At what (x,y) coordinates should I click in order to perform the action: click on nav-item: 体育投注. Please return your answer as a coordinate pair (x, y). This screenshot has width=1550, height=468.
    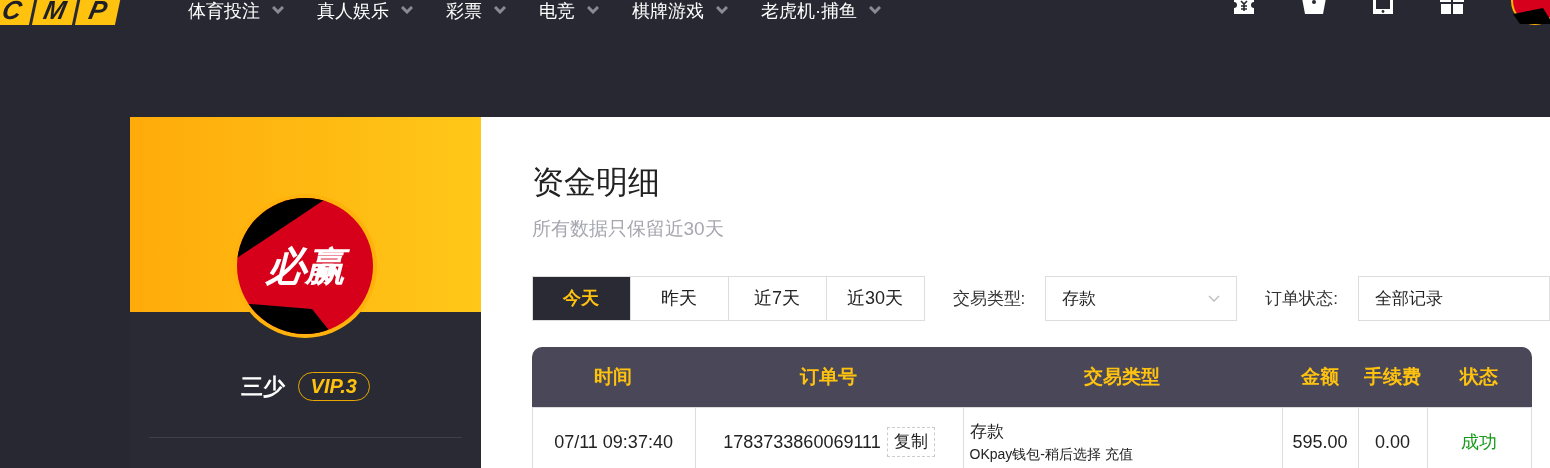
    Looking at the image, I should click on (224, 11).